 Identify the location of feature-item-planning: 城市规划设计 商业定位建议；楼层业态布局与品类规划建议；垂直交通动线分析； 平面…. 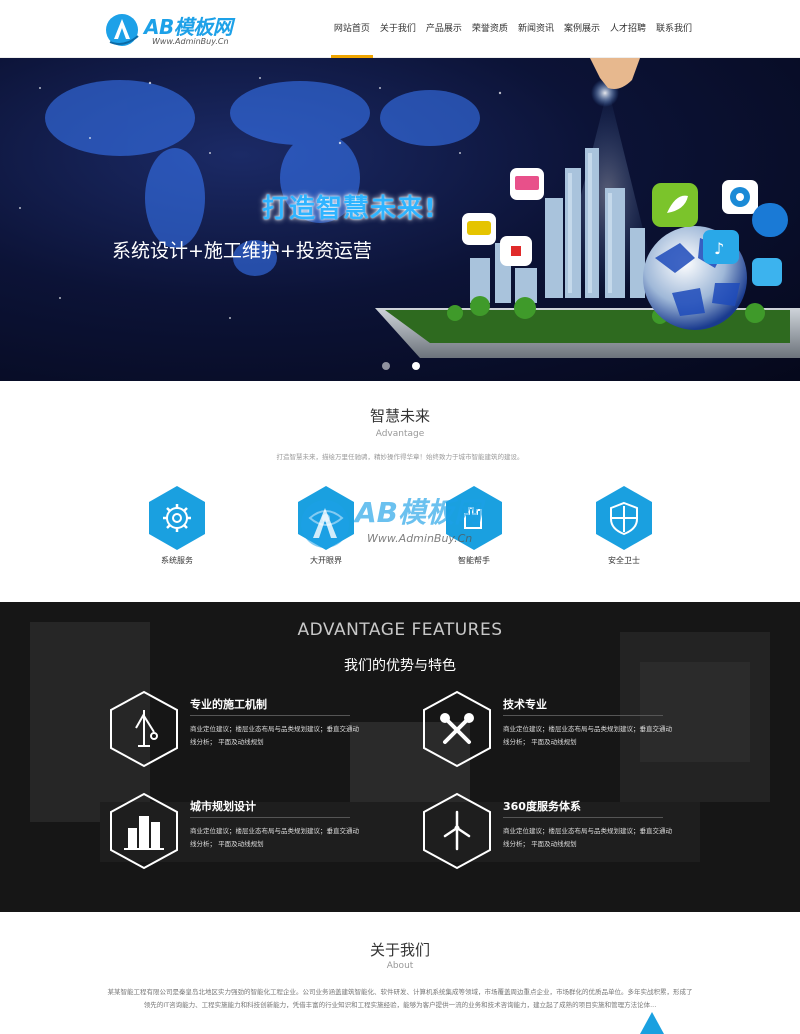
(243, 837).